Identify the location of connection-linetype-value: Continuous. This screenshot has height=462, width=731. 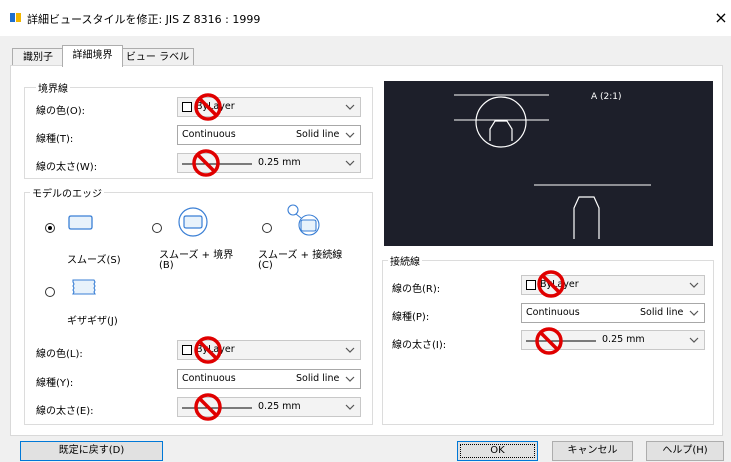
(553, 312).